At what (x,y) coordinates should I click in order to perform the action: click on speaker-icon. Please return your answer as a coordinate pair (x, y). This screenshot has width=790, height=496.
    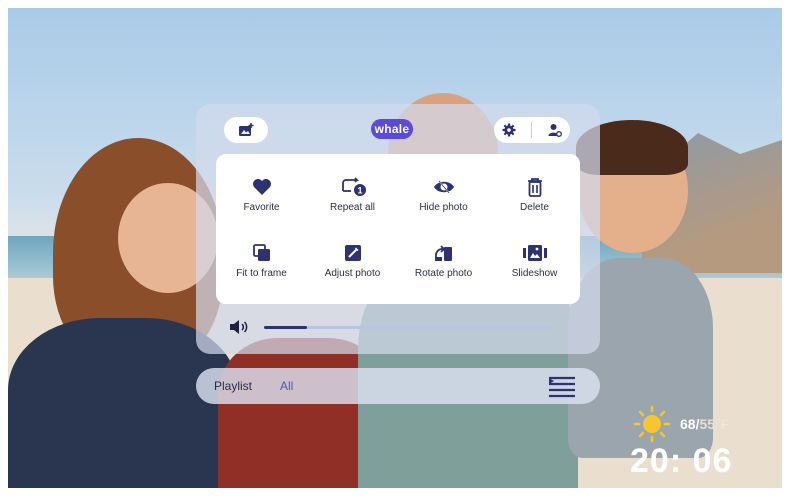
    Looking at the image, I should click on (239, 327).